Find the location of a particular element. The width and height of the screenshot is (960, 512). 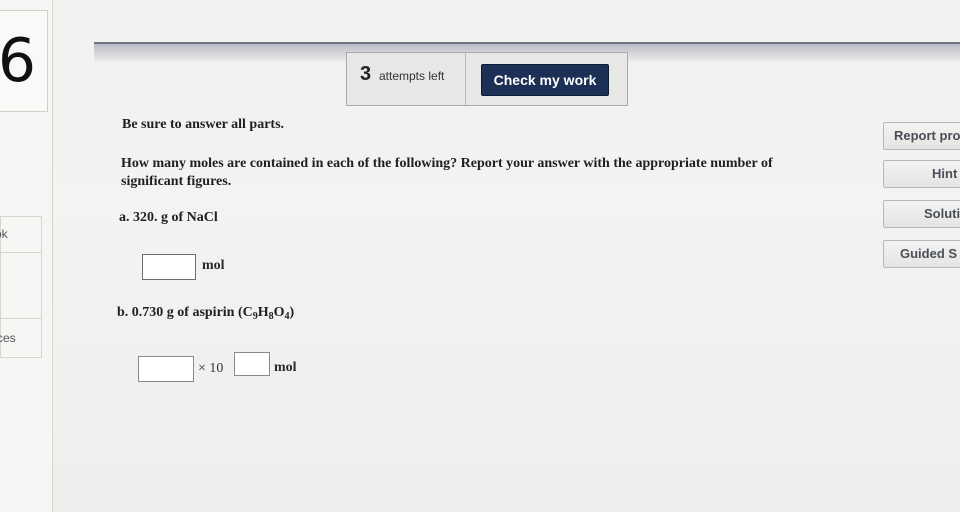

instructions-text: Be sure to answer all parts. is located at coordinates (203, 124).